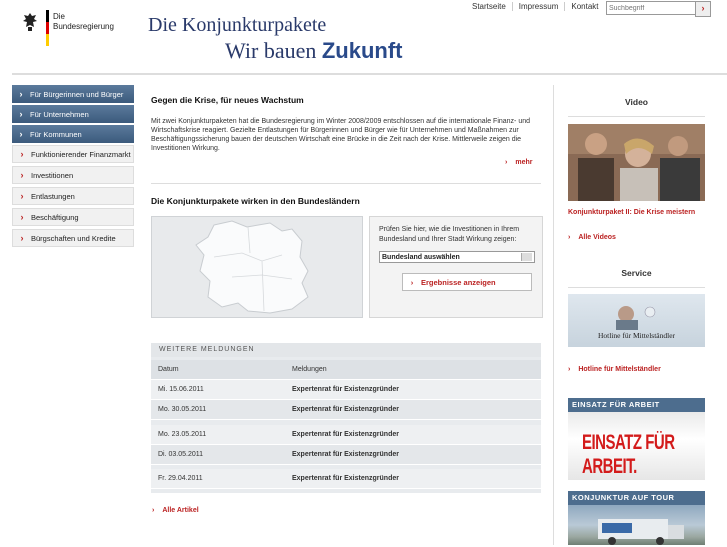 The image size is (727, 547). I want to click on sidebar-item-label: Beschäftigung, so click(55, 217).